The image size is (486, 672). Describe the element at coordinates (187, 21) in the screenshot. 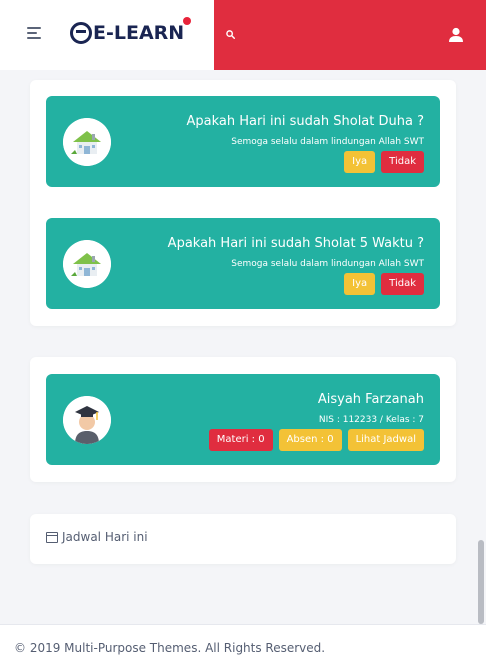

I see `logo-dot` at that location.